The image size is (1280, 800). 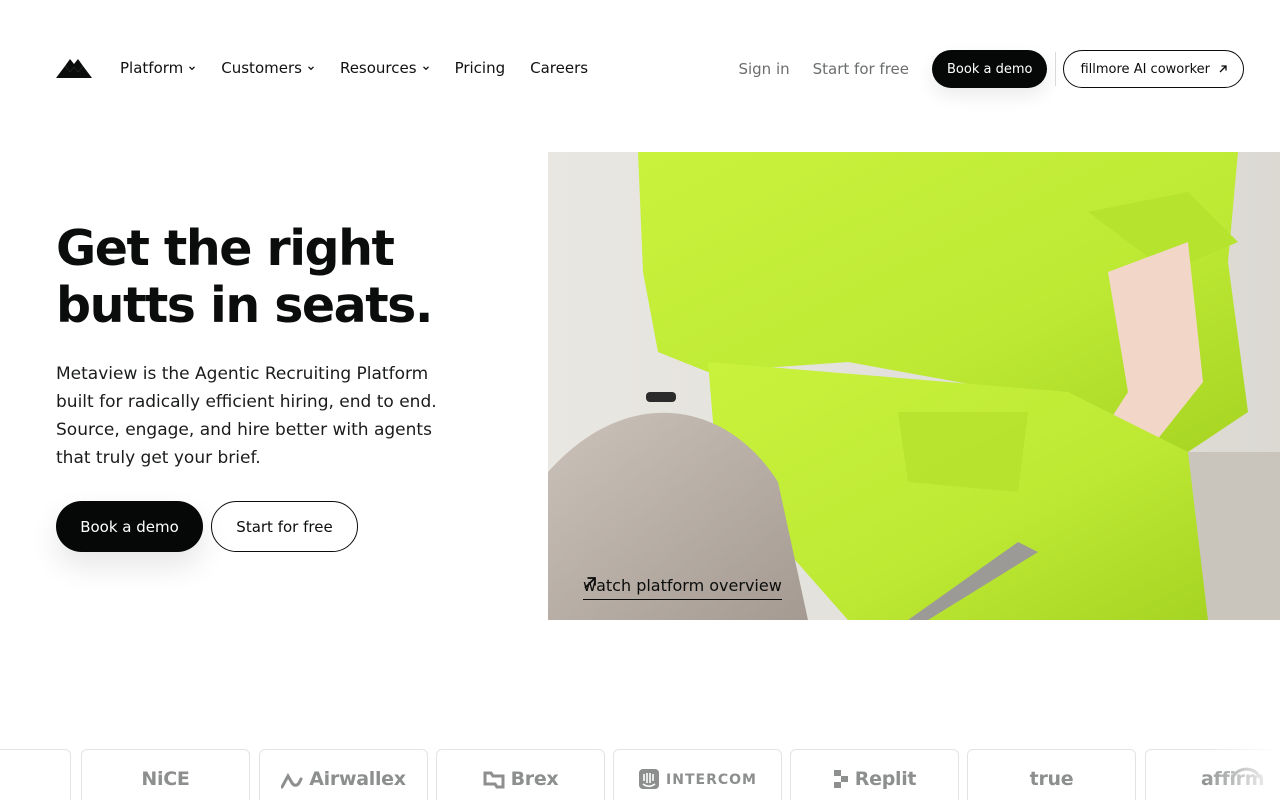 What do you see at coordinates (225, 248) in the screenshot?
I see `hero-title-line1: Get the right` at bounding box center [225, 248].